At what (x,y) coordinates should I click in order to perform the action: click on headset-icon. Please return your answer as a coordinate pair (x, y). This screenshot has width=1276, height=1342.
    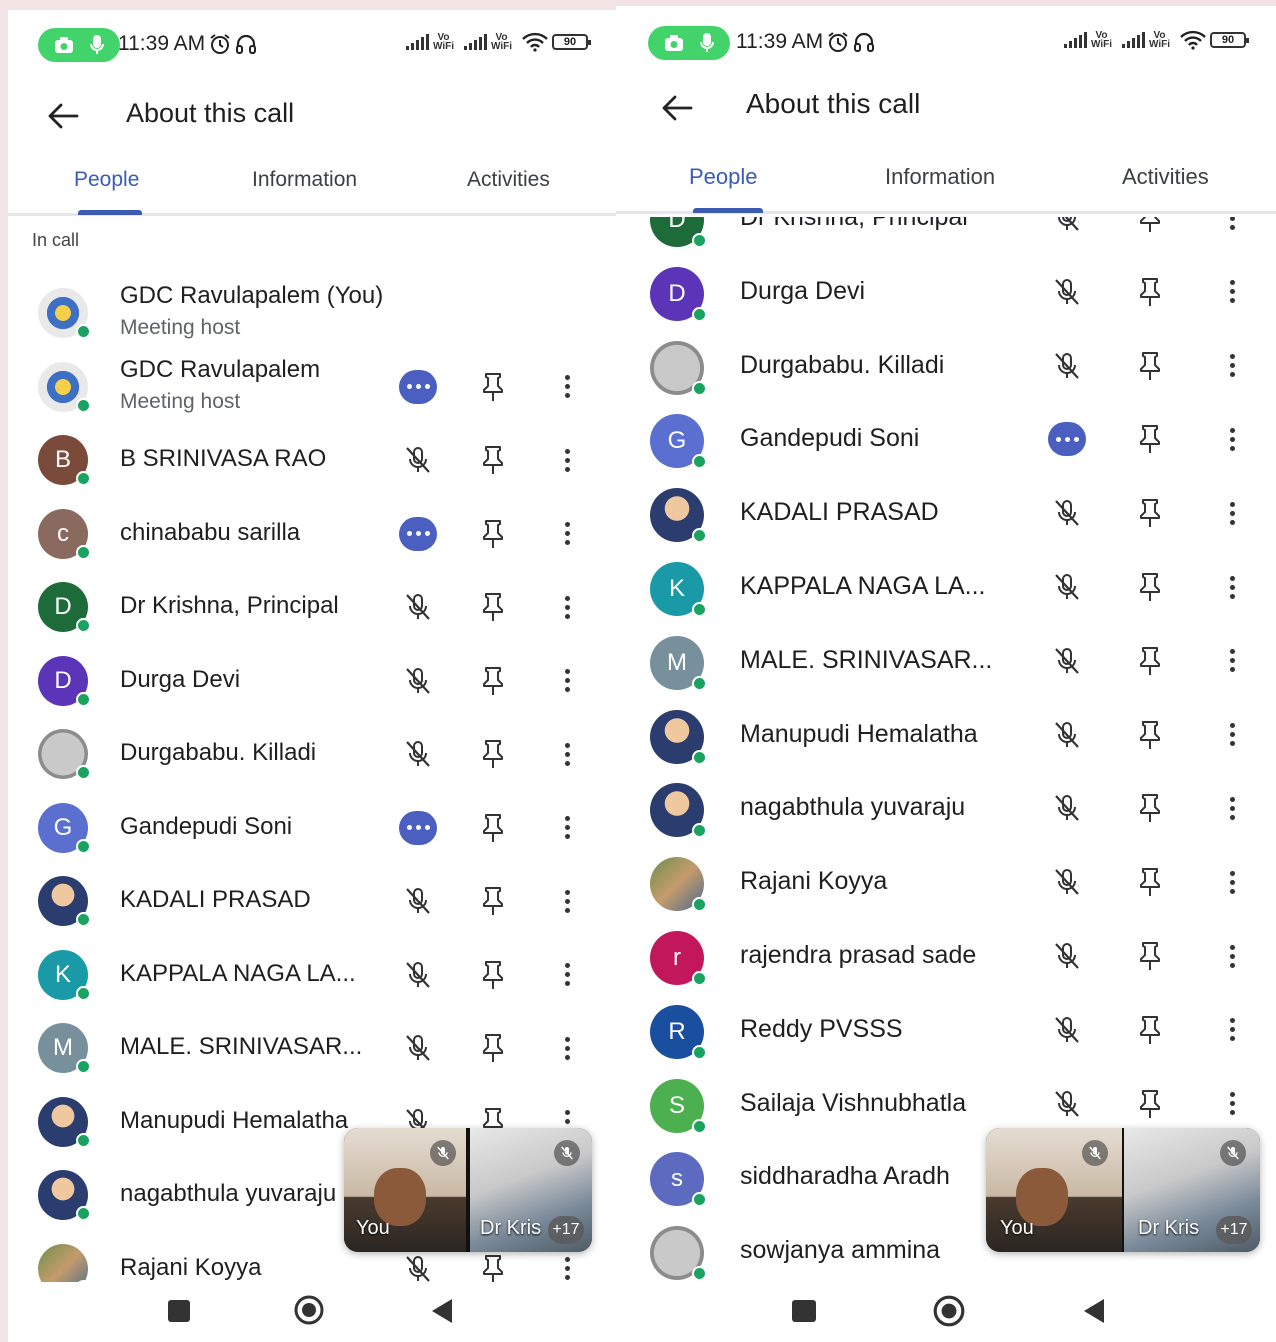
    Looking at the image, I should click on (864, 42).